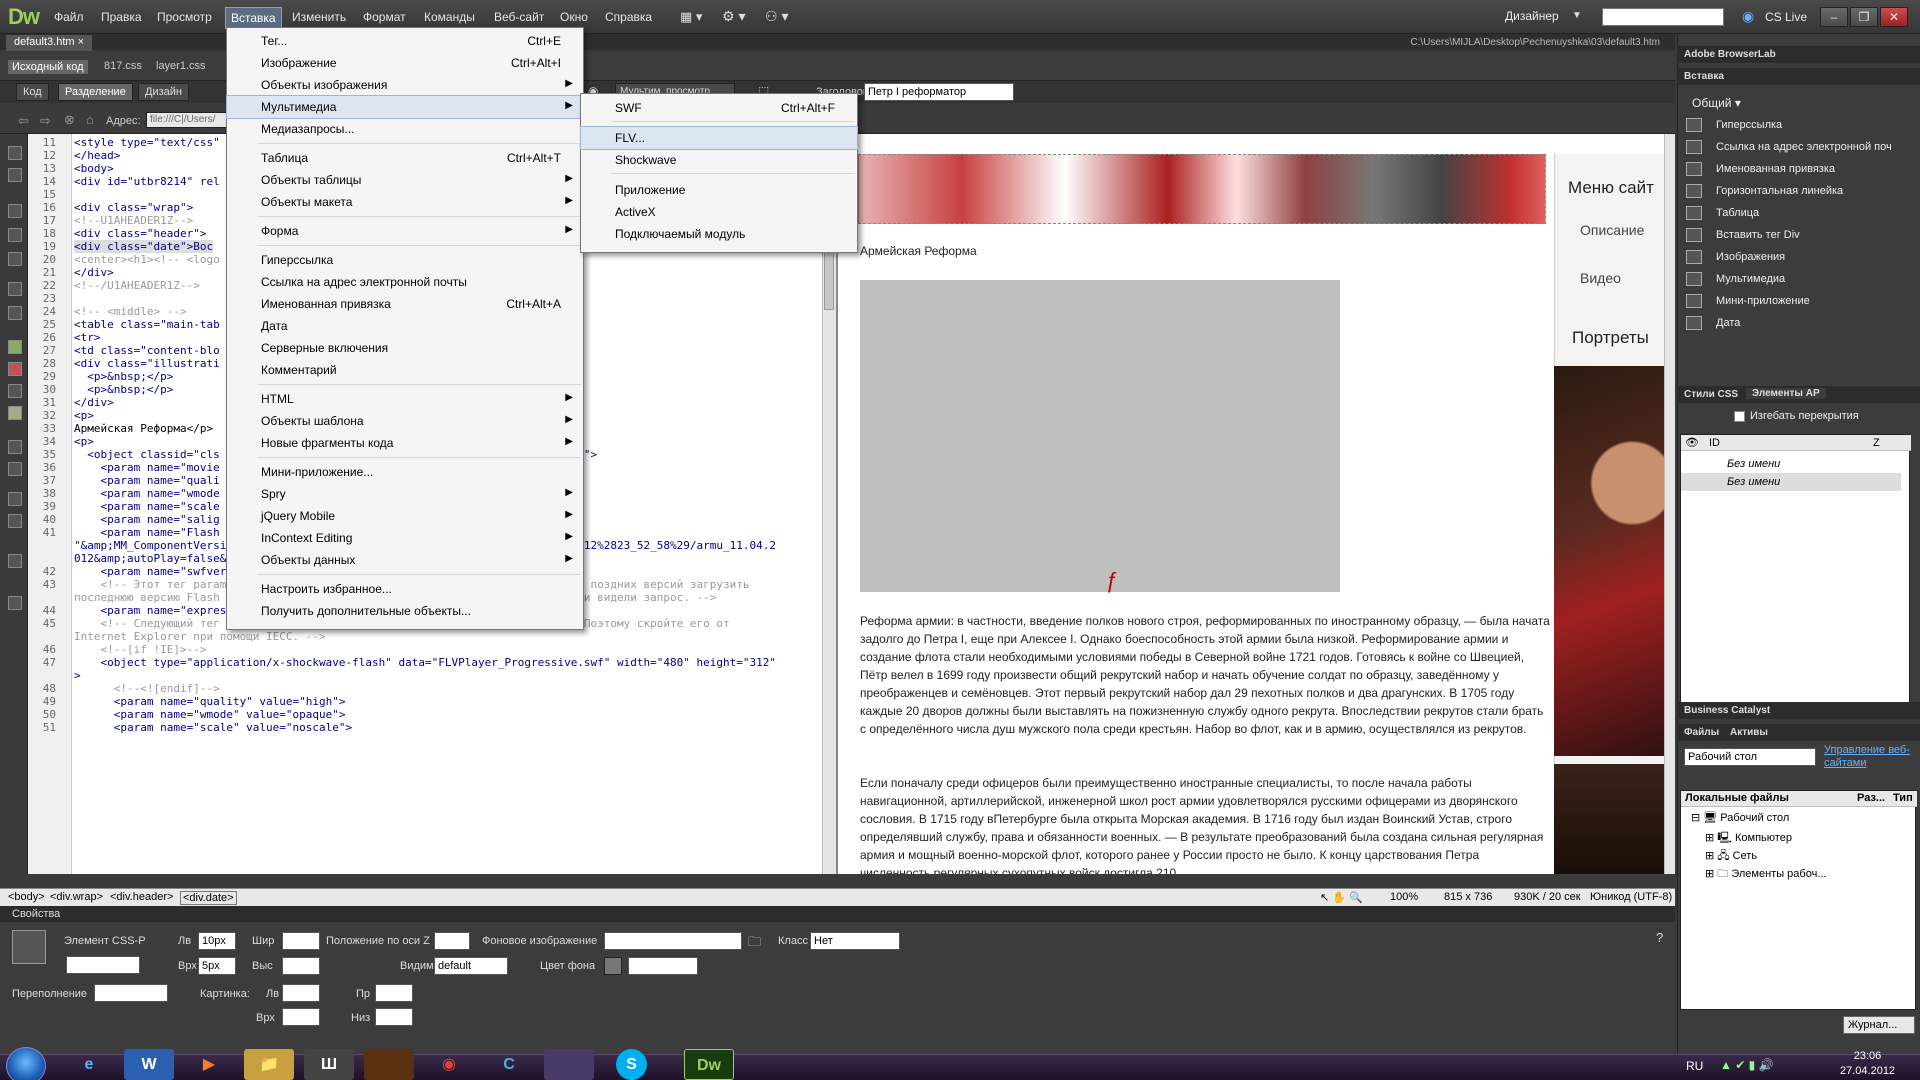 The height and width of the screenshot is (1080, 1920). Describe the element at coordinates (394, 1017) in the screenshot. I see `clip-bottom-input` at that location.